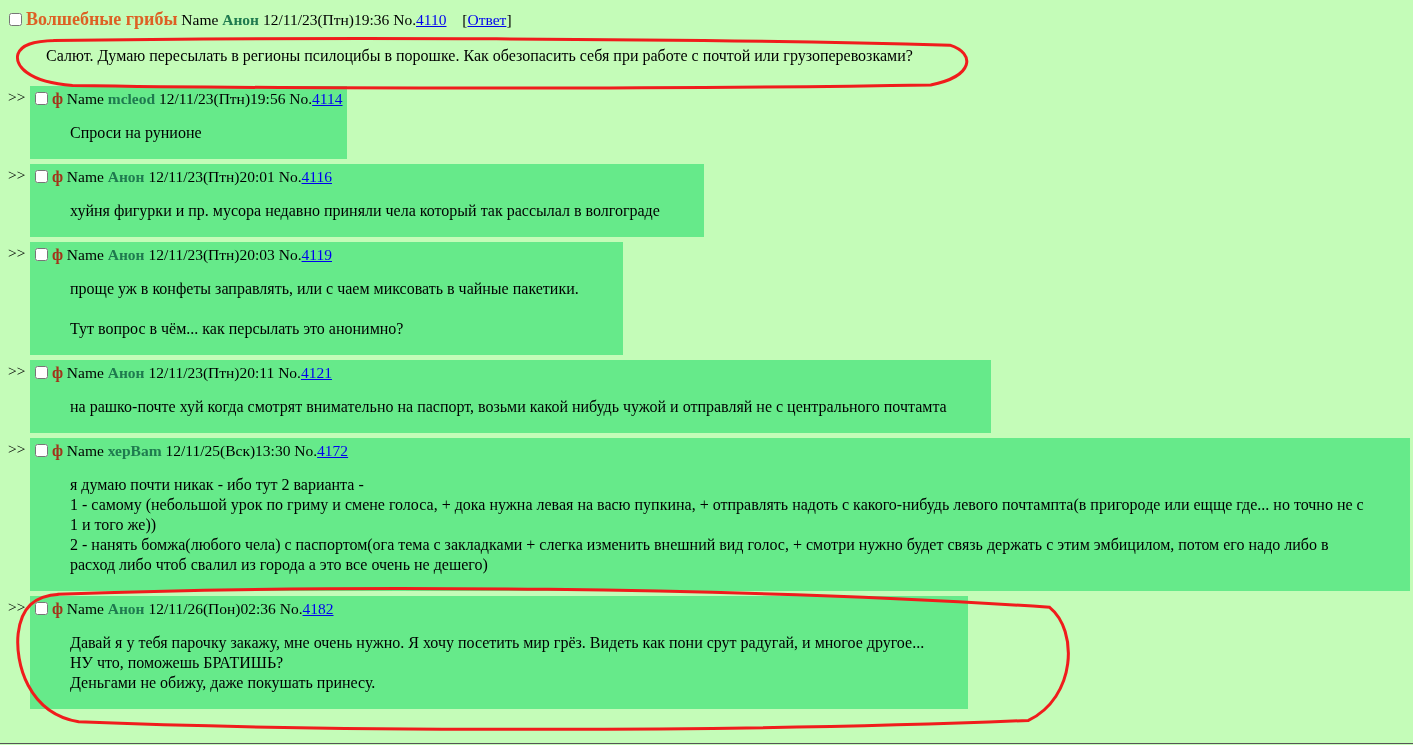 Image resolution: width=1413 pixels, height=745 pixels. What do you see at coordinates (487, 19) in the screenshot?
I see `reply-link: Ответ` at bounding box center [487, 19].